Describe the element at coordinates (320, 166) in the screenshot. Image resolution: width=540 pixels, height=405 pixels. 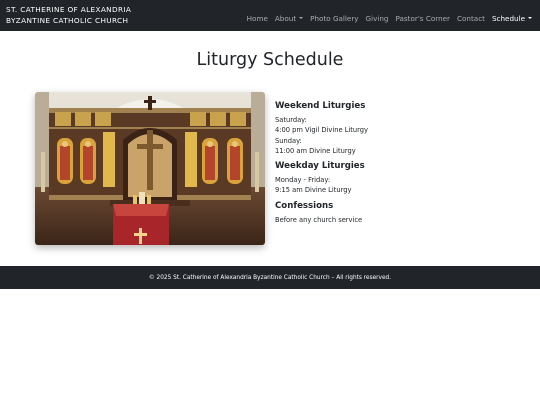
I see `section-heading: Weekday Liturgies` at that location.